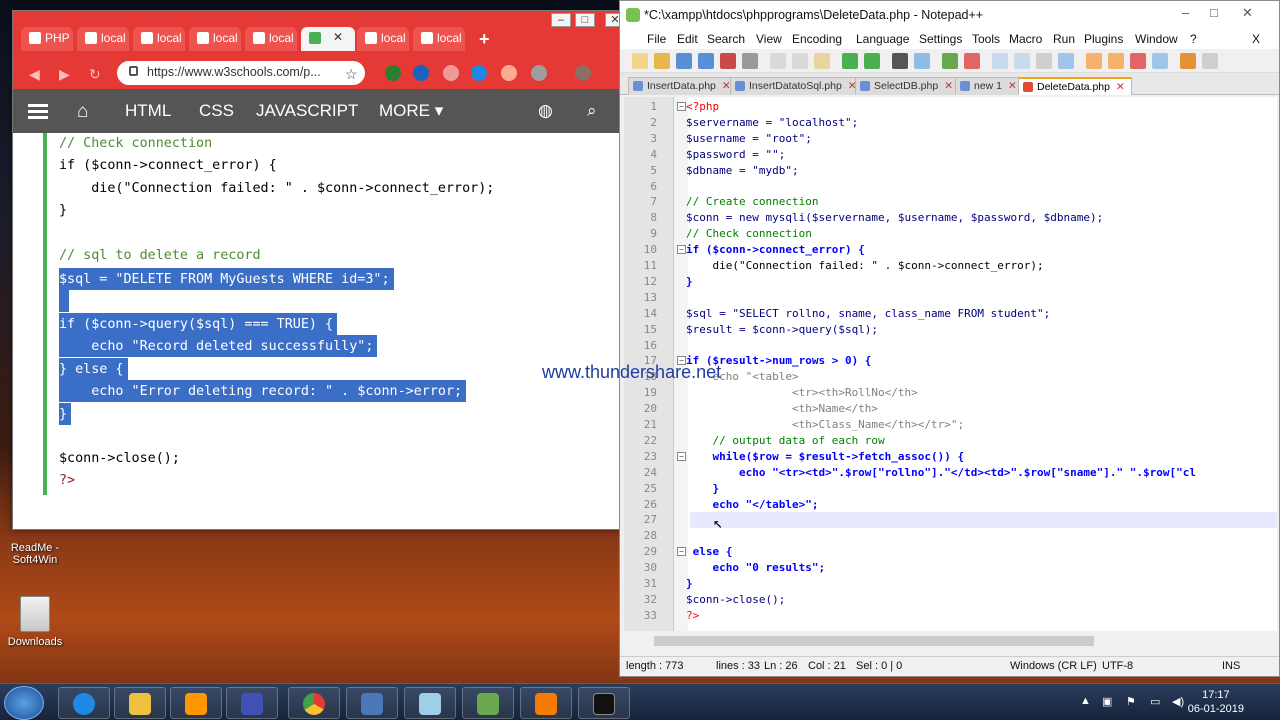 This screenshot has width=1280, height=720. I want to click on taskbar-ie-icon, so click(84, 703).